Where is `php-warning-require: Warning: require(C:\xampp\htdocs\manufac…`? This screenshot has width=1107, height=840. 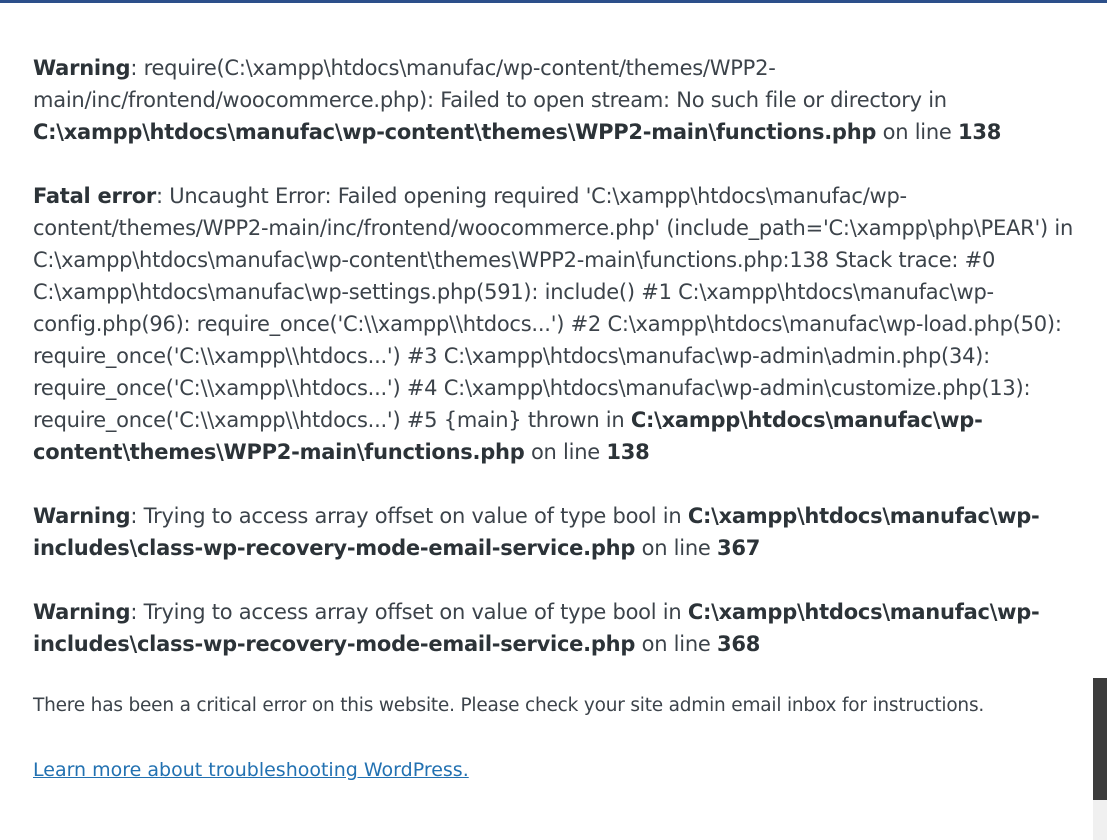 php-warning-require: Warning: require(C:\xampp\htdocs\manufac… is located at coordinates (553, 100).